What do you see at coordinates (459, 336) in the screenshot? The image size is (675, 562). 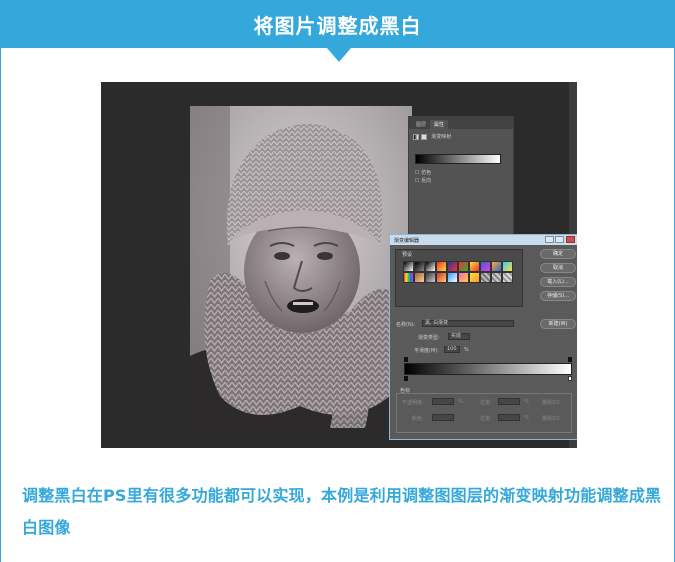 I see `type-select: 实底` at bounding box center [459, 336].